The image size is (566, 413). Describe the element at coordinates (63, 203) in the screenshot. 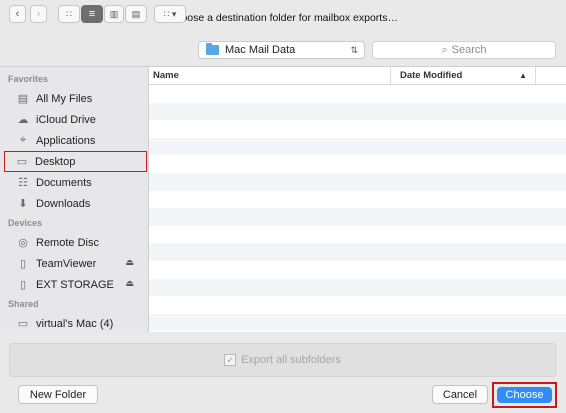

I see `sidebar-item-label: Downloads` at that location.